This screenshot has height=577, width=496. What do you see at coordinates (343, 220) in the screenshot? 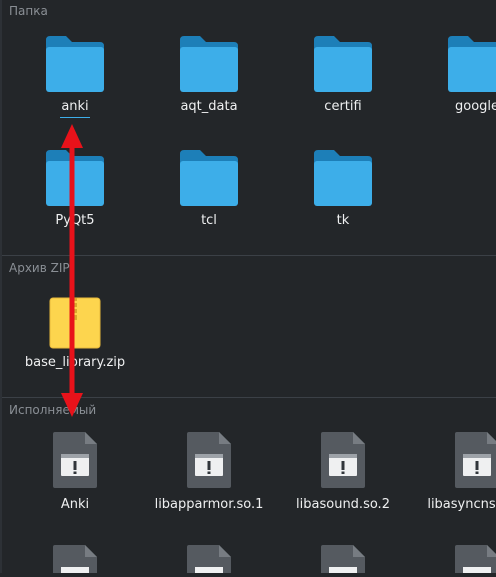
I see `folder-label: tk` at bounding box center [343, 220].